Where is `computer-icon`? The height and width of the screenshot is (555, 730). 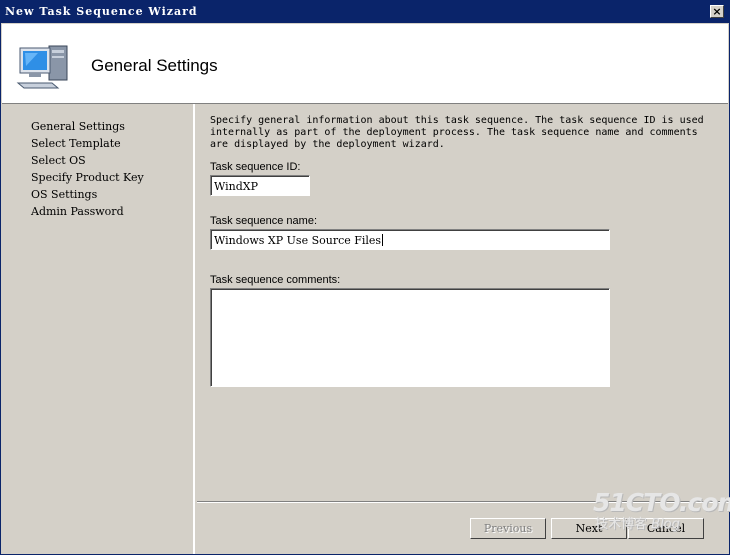 computer-icon is located at coordinates (42, 67).